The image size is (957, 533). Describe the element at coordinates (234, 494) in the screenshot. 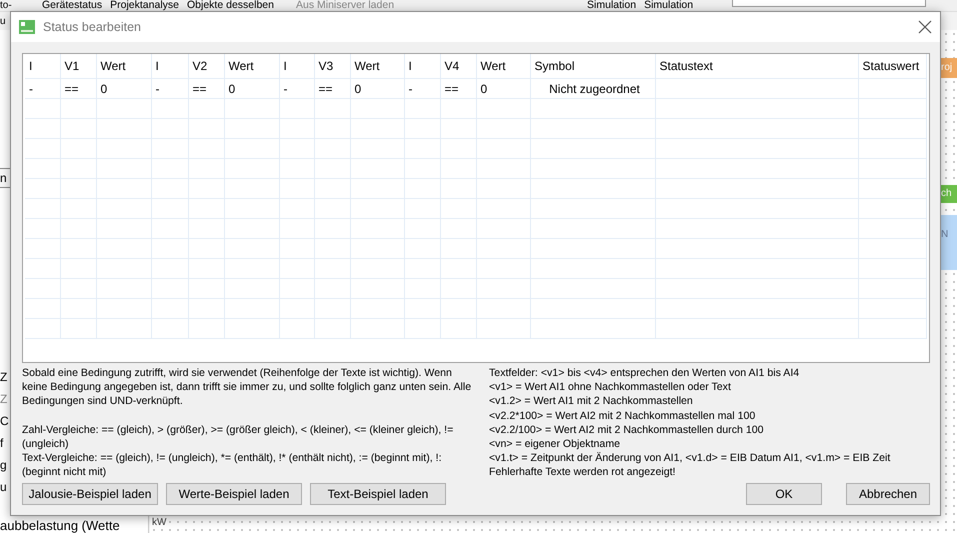

I see `load-example-button: Werte-Beispiel laden` at that location.